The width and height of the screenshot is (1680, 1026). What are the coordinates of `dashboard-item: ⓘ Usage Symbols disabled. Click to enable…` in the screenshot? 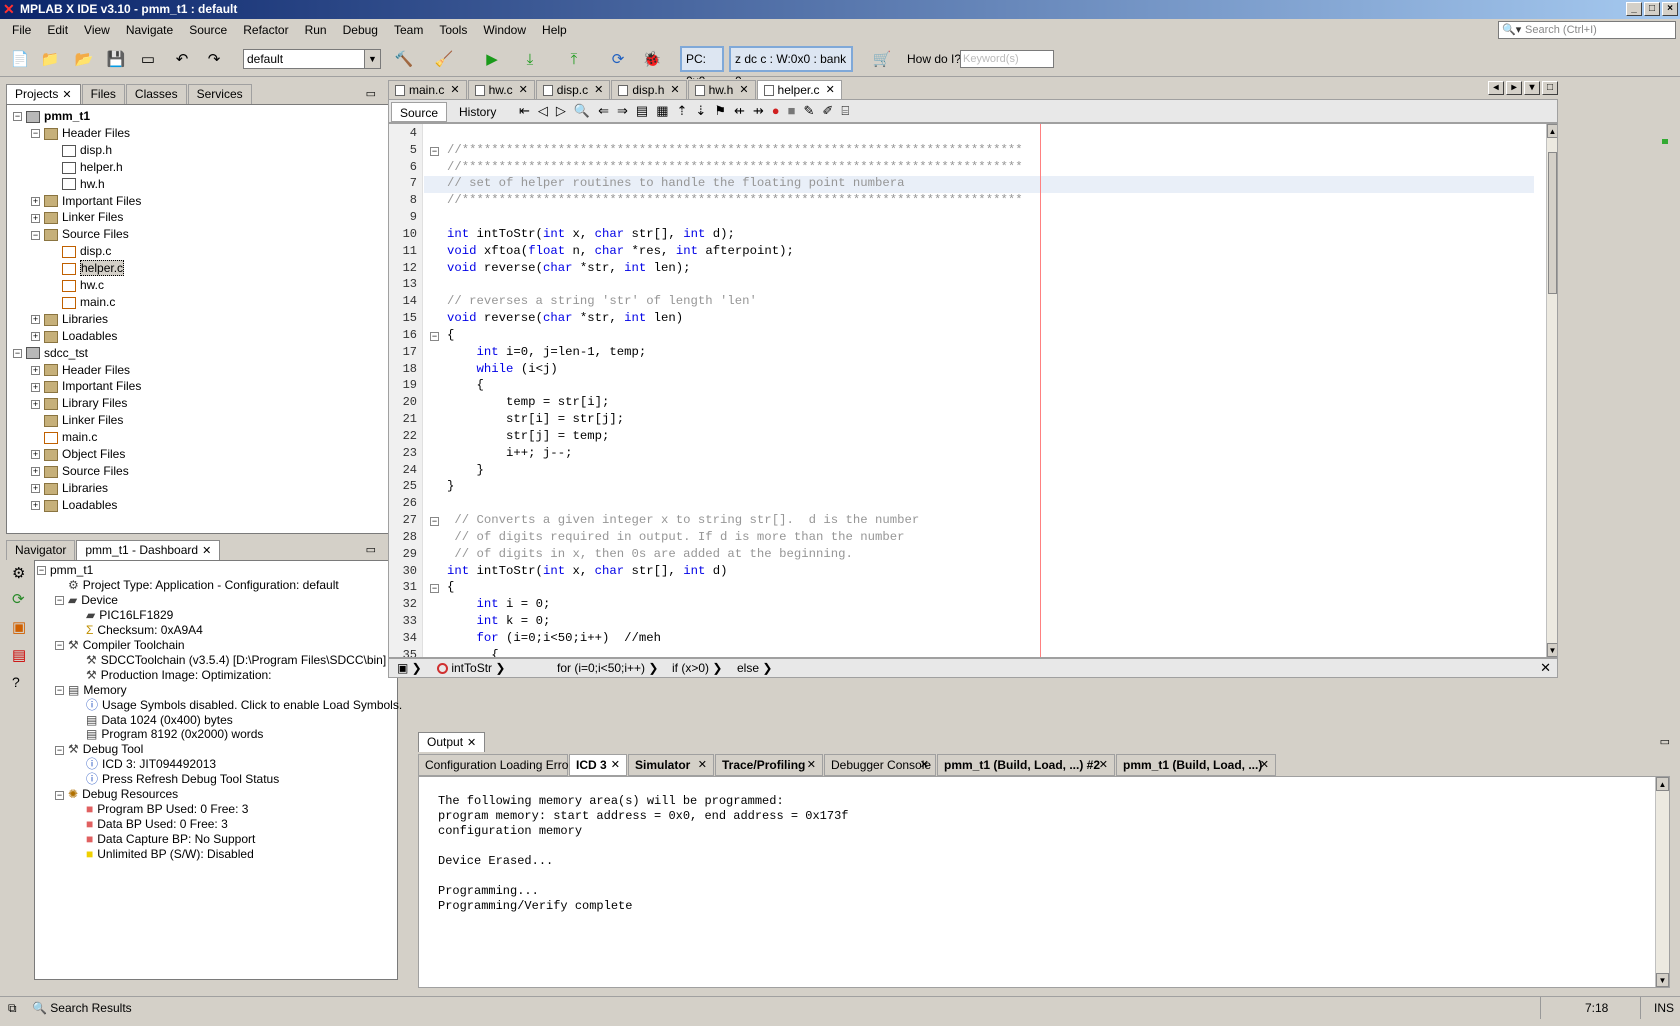 It's located at (237, 705).